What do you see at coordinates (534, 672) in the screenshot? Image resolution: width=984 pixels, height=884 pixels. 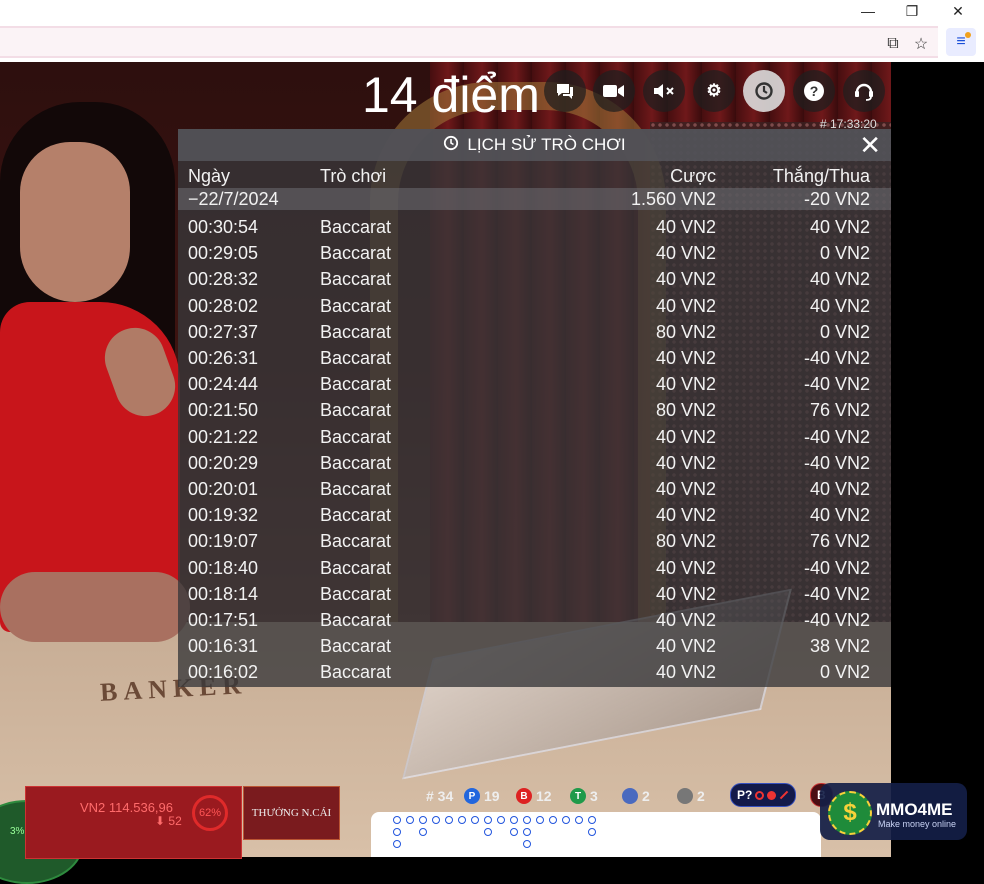 I see `history-row: 00:16:02 Baccarat 40 VN2 0 VN2` at bounding box center [534, 672].